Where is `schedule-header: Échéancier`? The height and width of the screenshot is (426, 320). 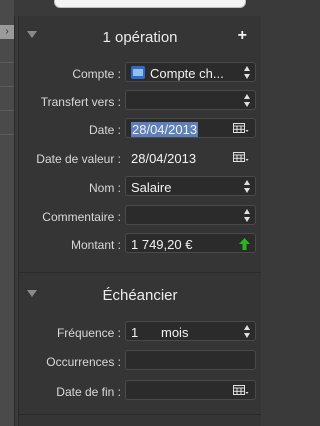
schedule-header: Échéancier is located at coordinates (140, 298).